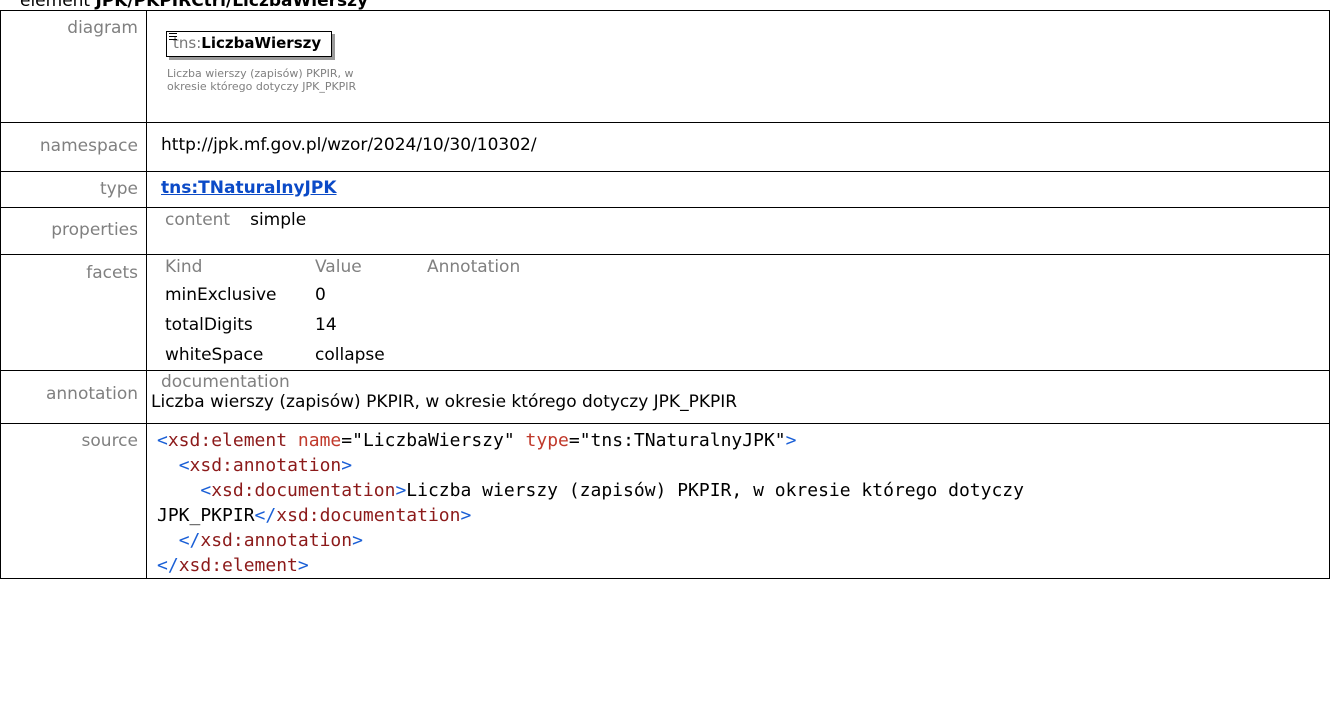 The width and height of the screenshot is (1340, 717). I want to click on facet-value: 0, so click(320, 295).